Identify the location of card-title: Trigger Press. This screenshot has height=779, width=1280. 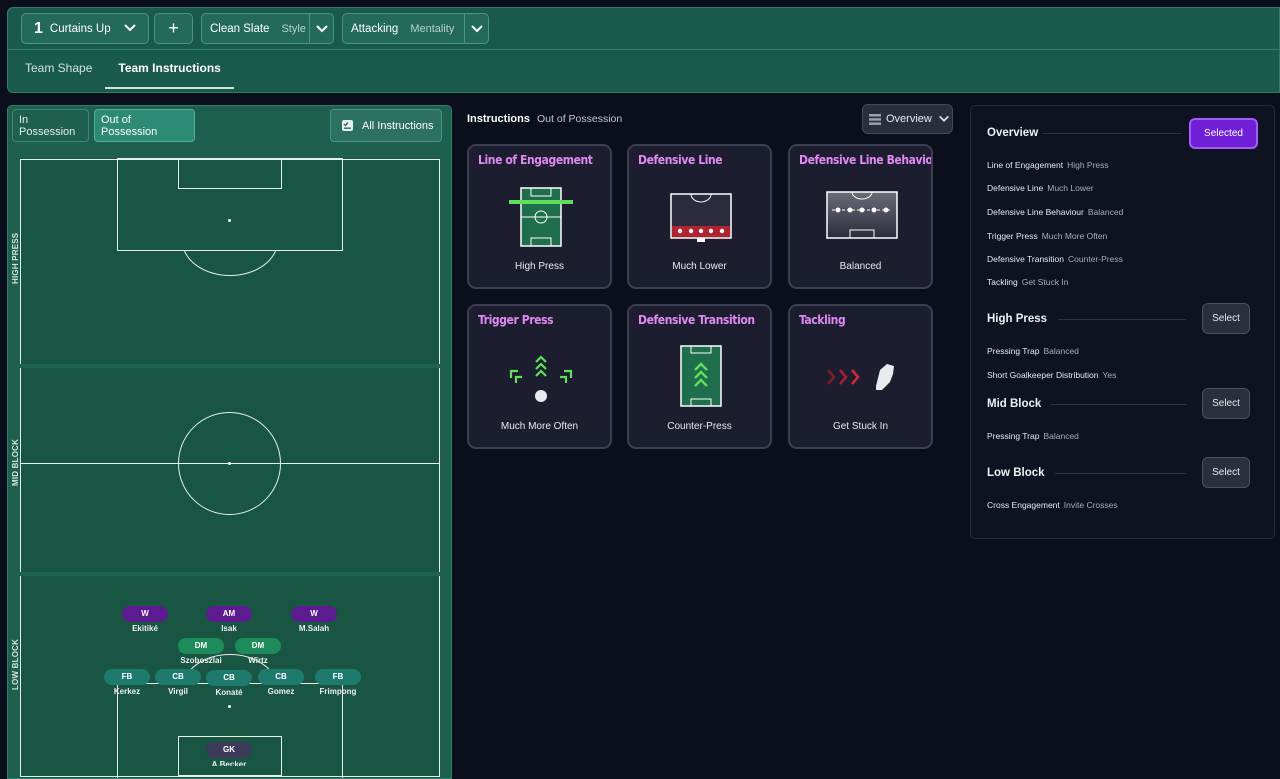
(516, 320).